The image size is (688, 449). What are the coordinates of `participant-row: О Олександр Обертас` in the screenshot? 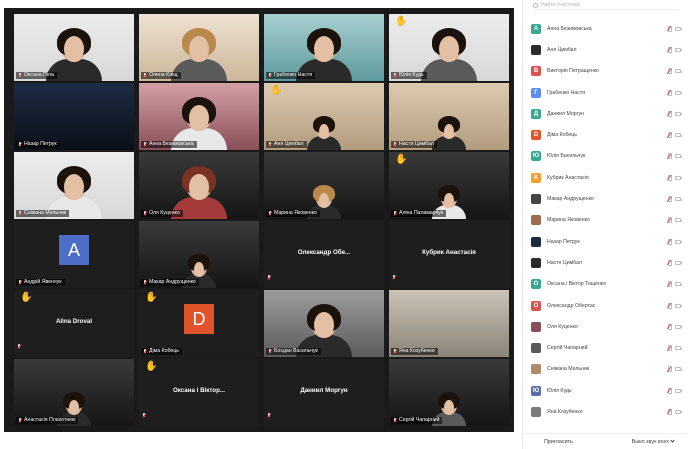 It's located at (607, 305).